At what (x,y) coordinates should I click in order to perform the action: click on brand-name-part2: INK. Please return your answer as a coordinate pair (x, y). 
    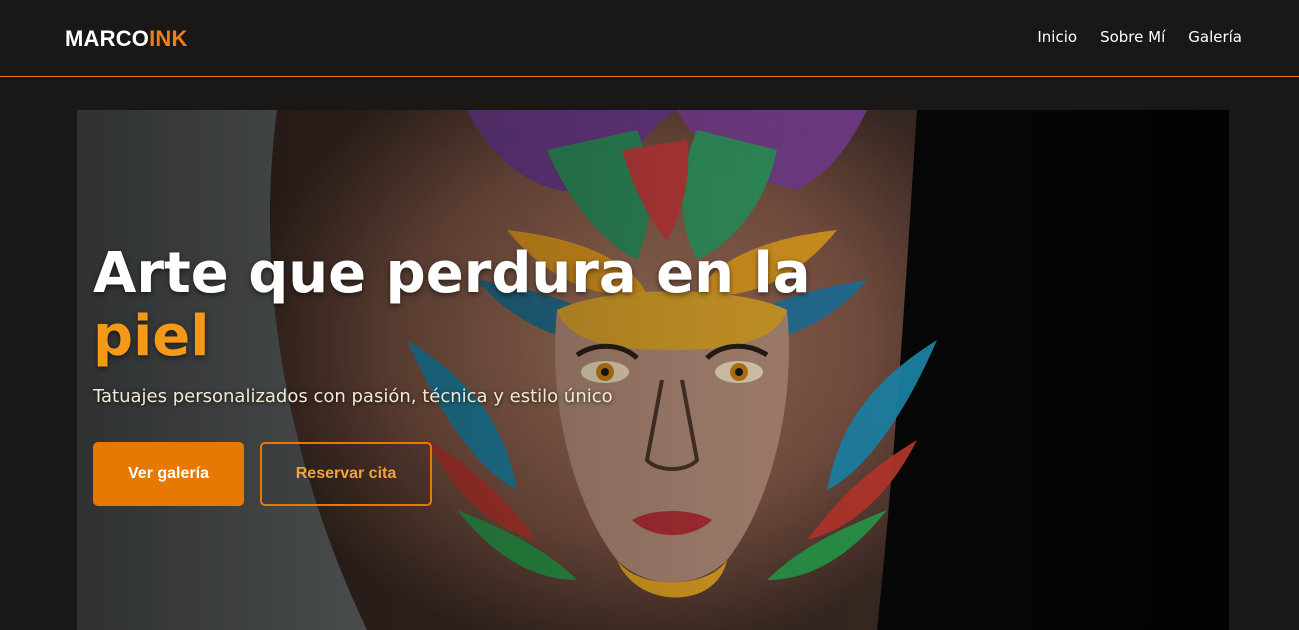
    Looking at the image, I should click on (168, 38).